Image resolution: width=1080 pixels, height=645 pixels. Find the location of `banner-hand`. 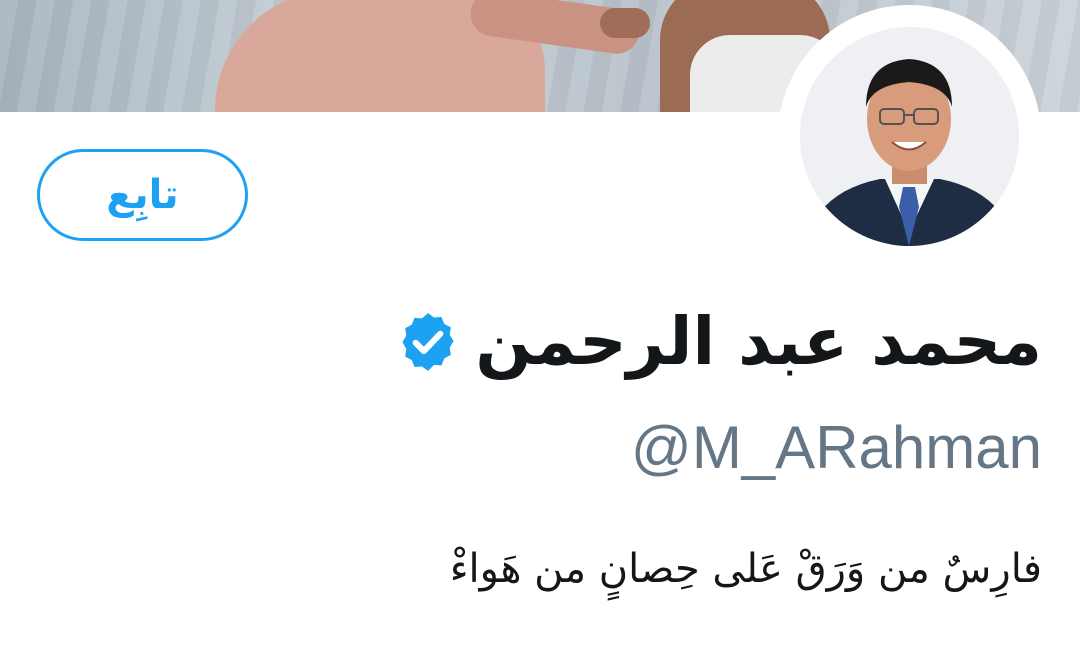

banner-hand is located at coordinates (625, 23).